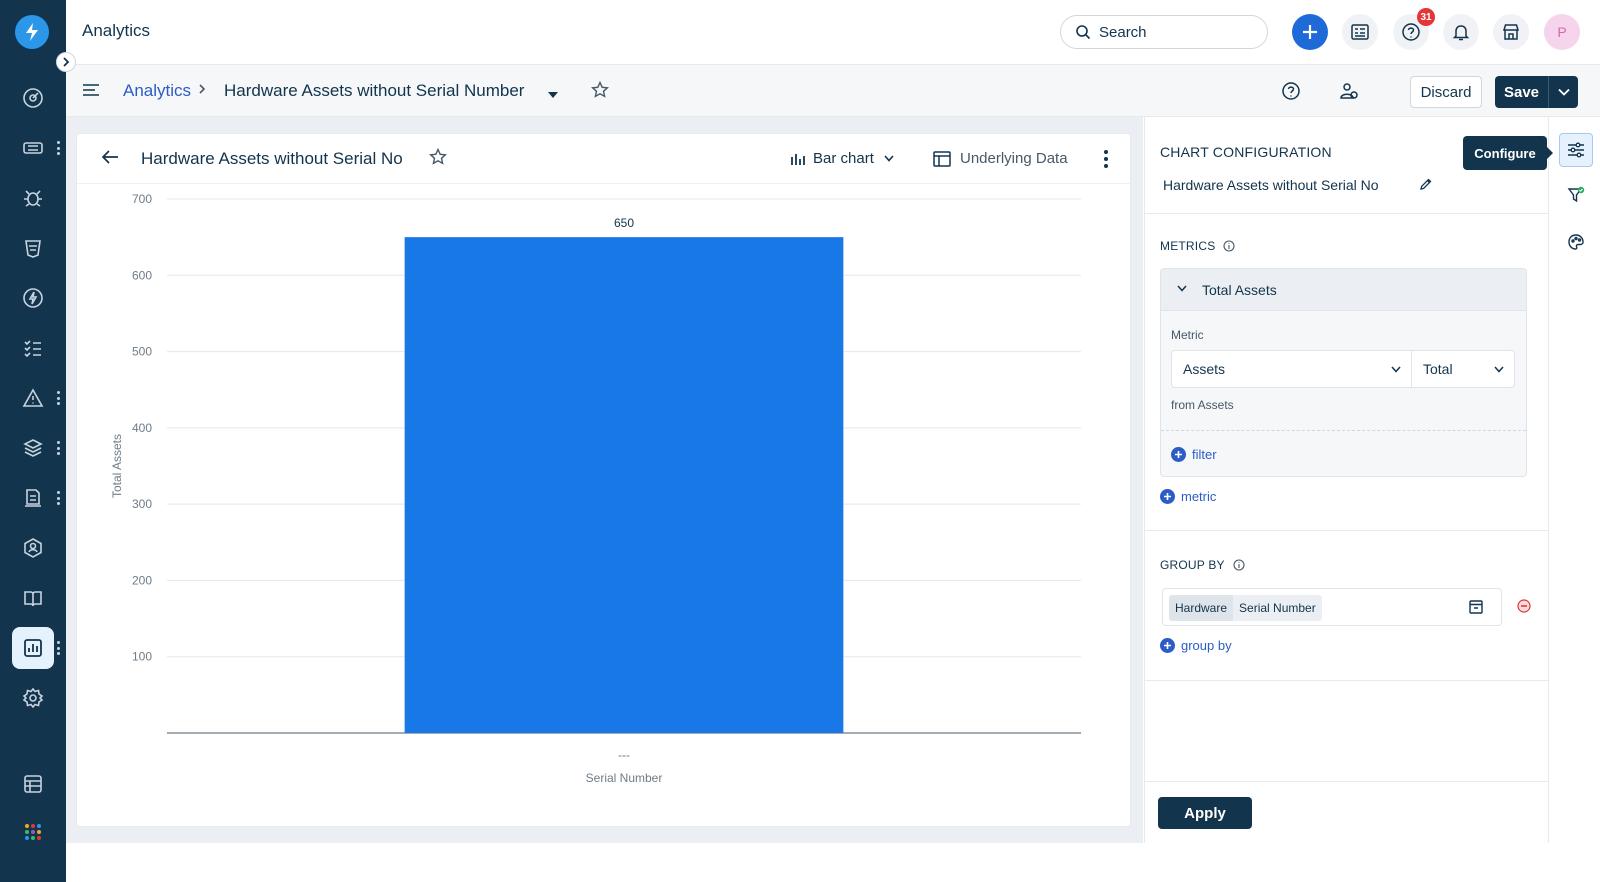  I want to click on y-tick-label: 100, so click(142, 657).